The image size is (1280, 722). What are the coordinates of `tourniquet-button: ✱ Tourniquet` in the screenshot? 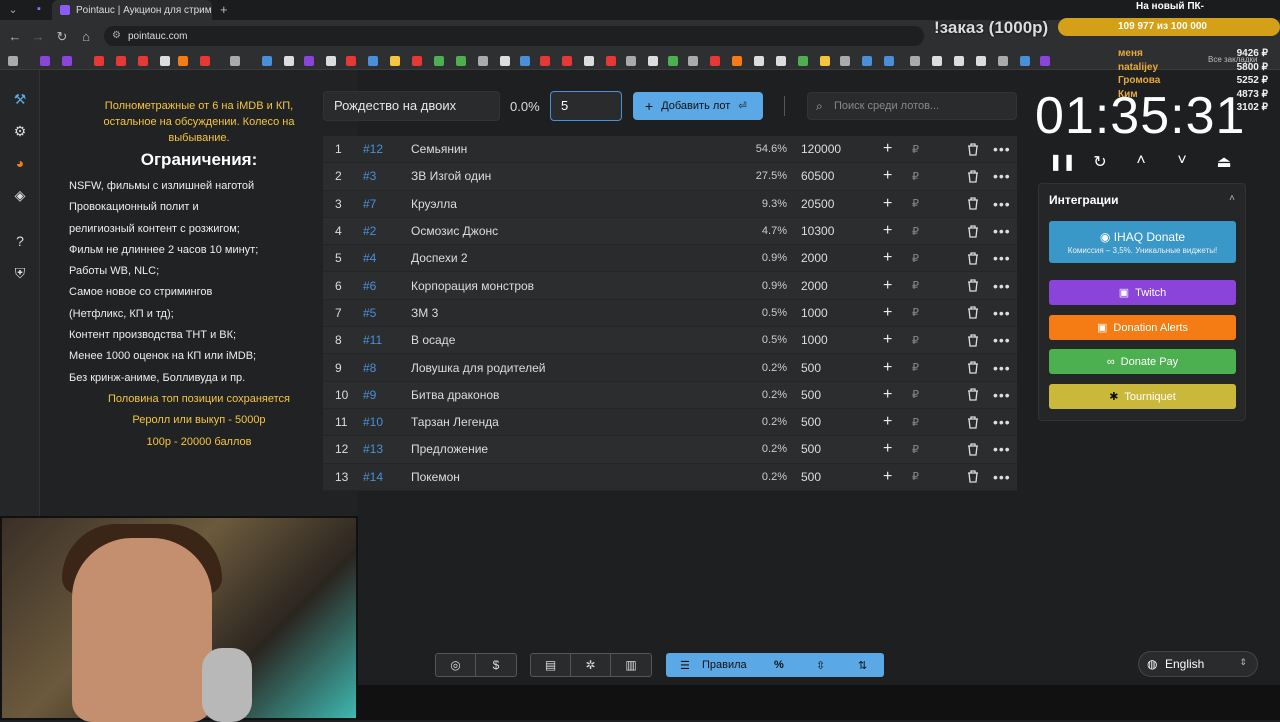 It's located at (1142, 396).